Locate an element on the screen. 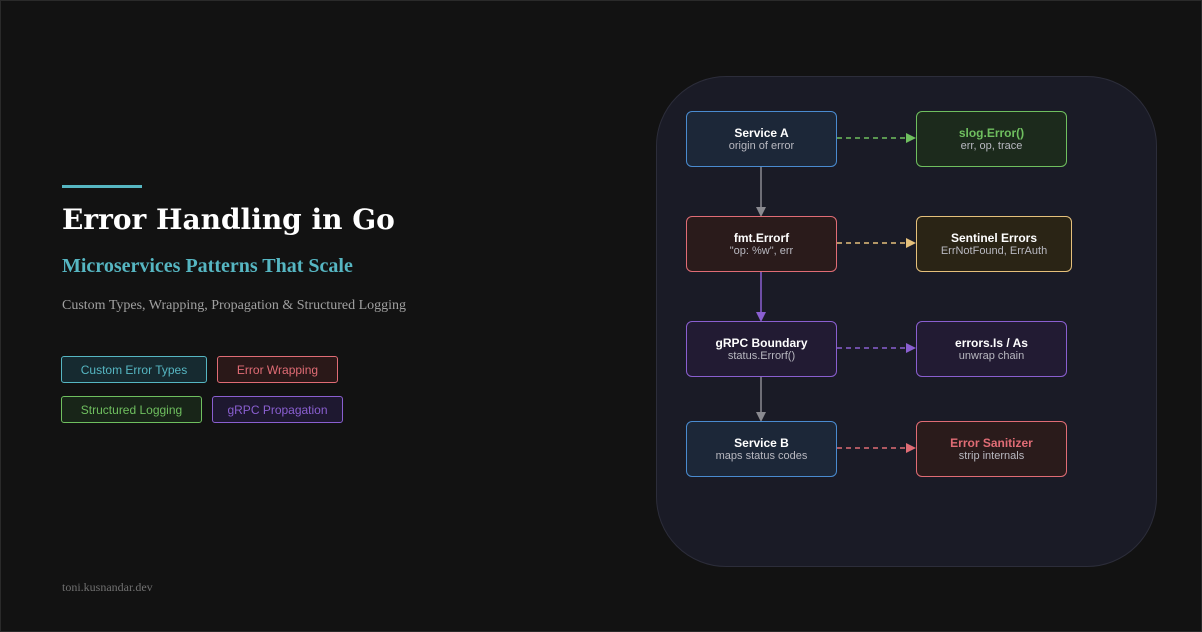 The width and height of the screenshot is (1202, 632). tag-error-wrapping: Error Wrapping is located at coordinates (277, 369).